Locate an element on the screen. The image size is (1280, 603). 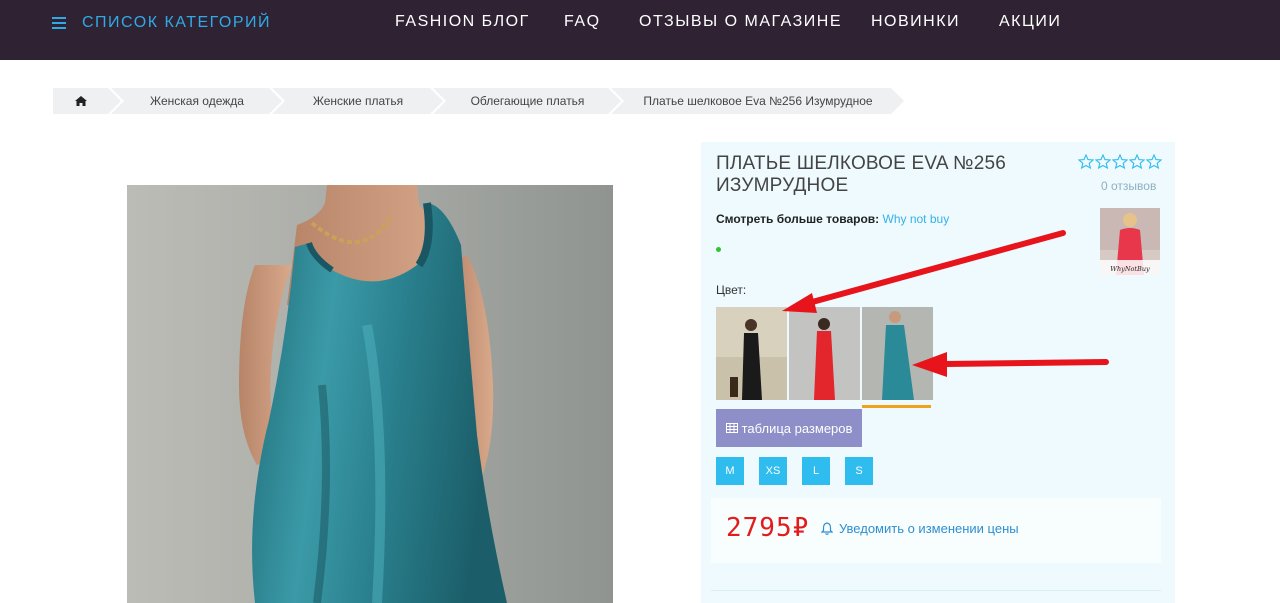
size-options: M XS L S is located at coordinates (794, 471).